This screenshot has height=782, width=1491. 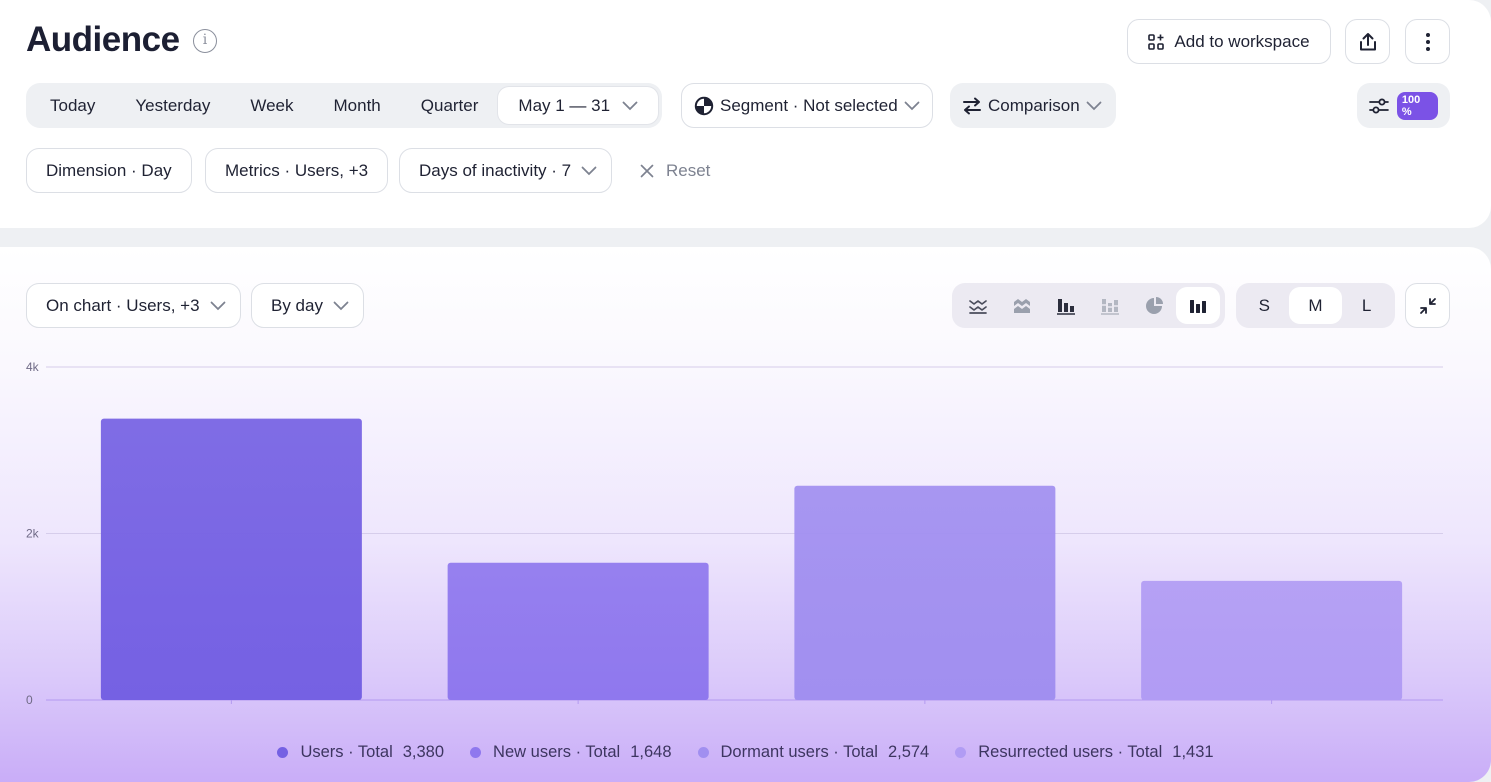 What do you see at coordinates (33, 367) in the screenshot?
I see `y-tick-label: 4k` at bounding box center [33, 367].